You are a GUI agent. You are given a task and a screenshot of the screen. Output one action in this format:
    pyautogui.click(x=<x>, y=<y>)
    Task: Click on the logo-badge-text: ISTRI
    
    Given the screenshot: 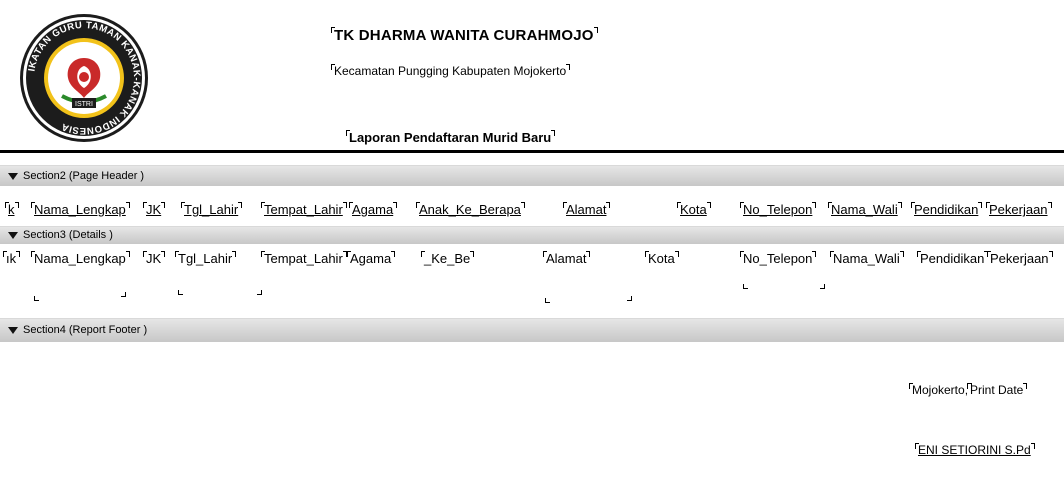 What is the action you would take?
    pyautogui.click(x=84, y=104)
    